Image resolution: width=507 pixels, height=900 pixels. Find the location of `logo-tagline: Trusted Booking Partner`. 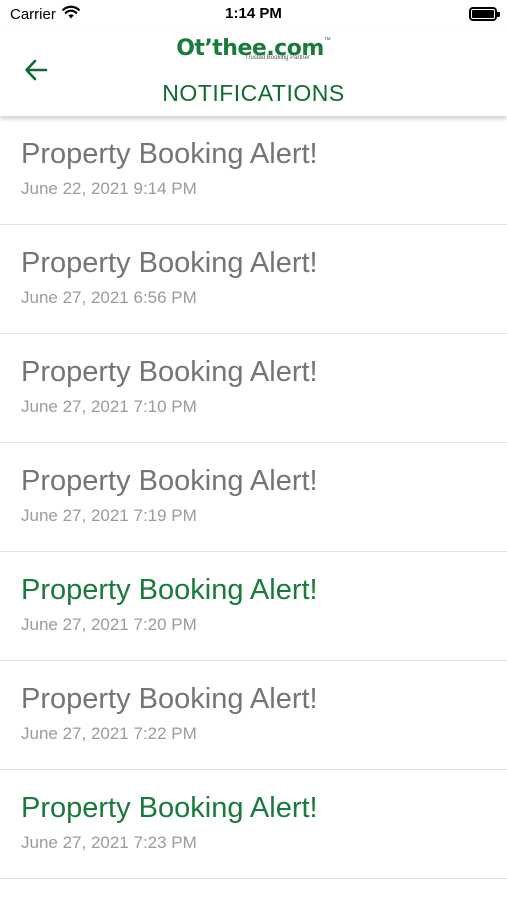

logo-tagline: Trusted Booking Partner is located at coordinates (277, 58).